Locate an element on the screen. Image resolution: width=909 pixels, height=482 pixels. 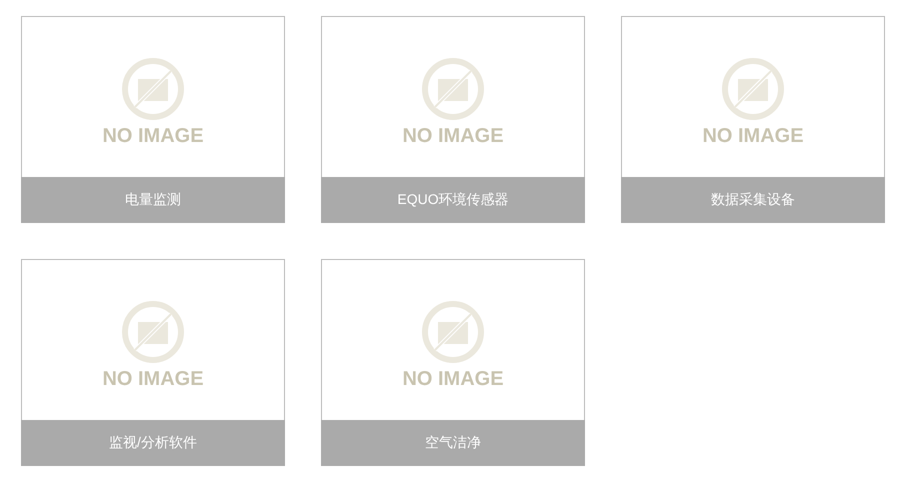
product-caption: 电量监测 is located at coordinates (153, 200).